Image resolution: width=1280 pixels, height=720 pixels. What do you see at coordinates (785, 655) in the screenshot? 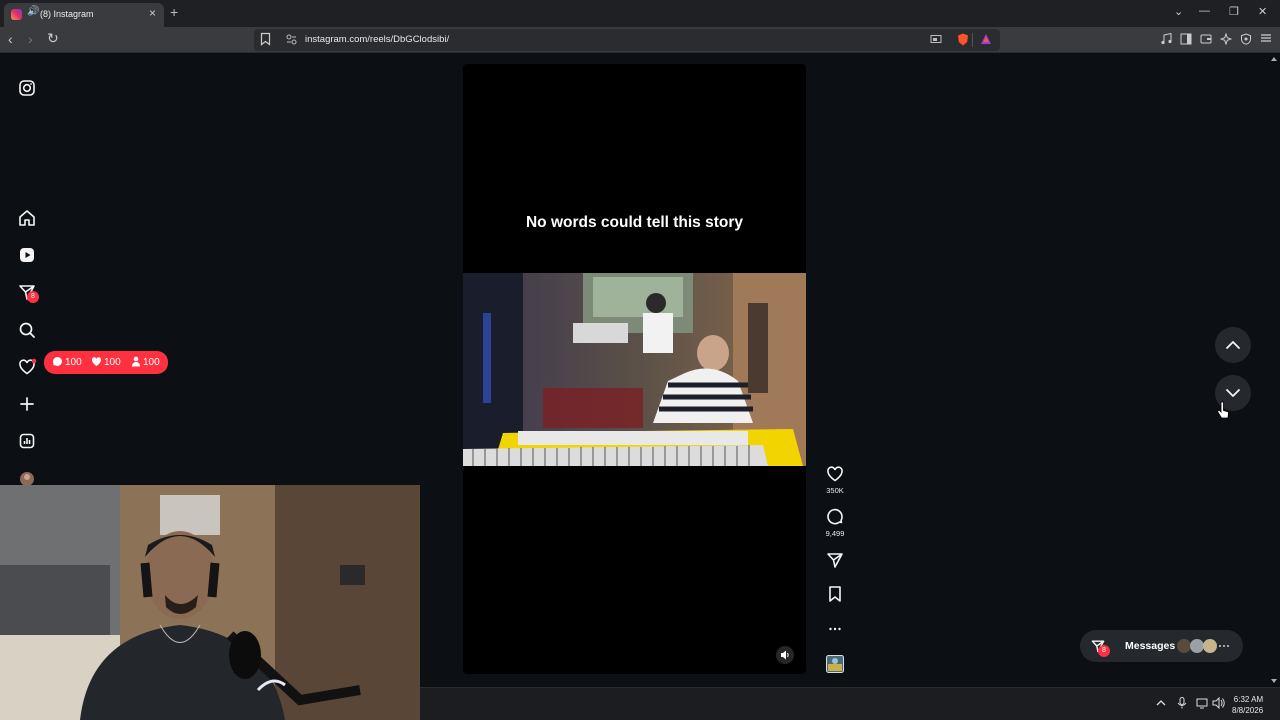
I see `mute-toggle-button` at bounding box center [785, 655].